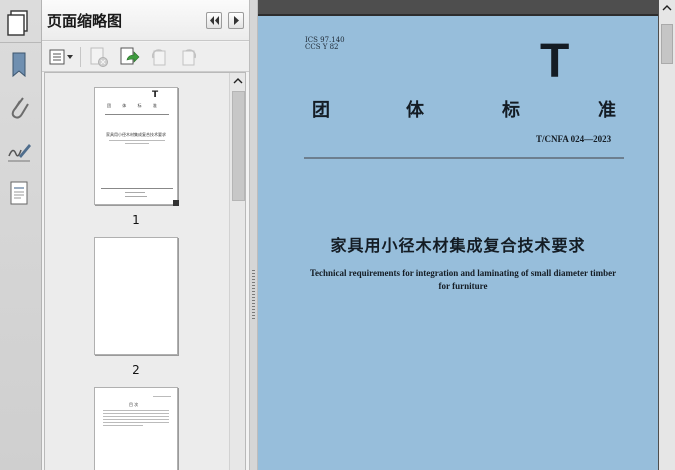 The height and width of the screenshot is (470, 675). What do you see at coordinates (134, 105) in the screenshot?
I see `mini-header: 团 体 标 准` at bounding box center [134, 105].